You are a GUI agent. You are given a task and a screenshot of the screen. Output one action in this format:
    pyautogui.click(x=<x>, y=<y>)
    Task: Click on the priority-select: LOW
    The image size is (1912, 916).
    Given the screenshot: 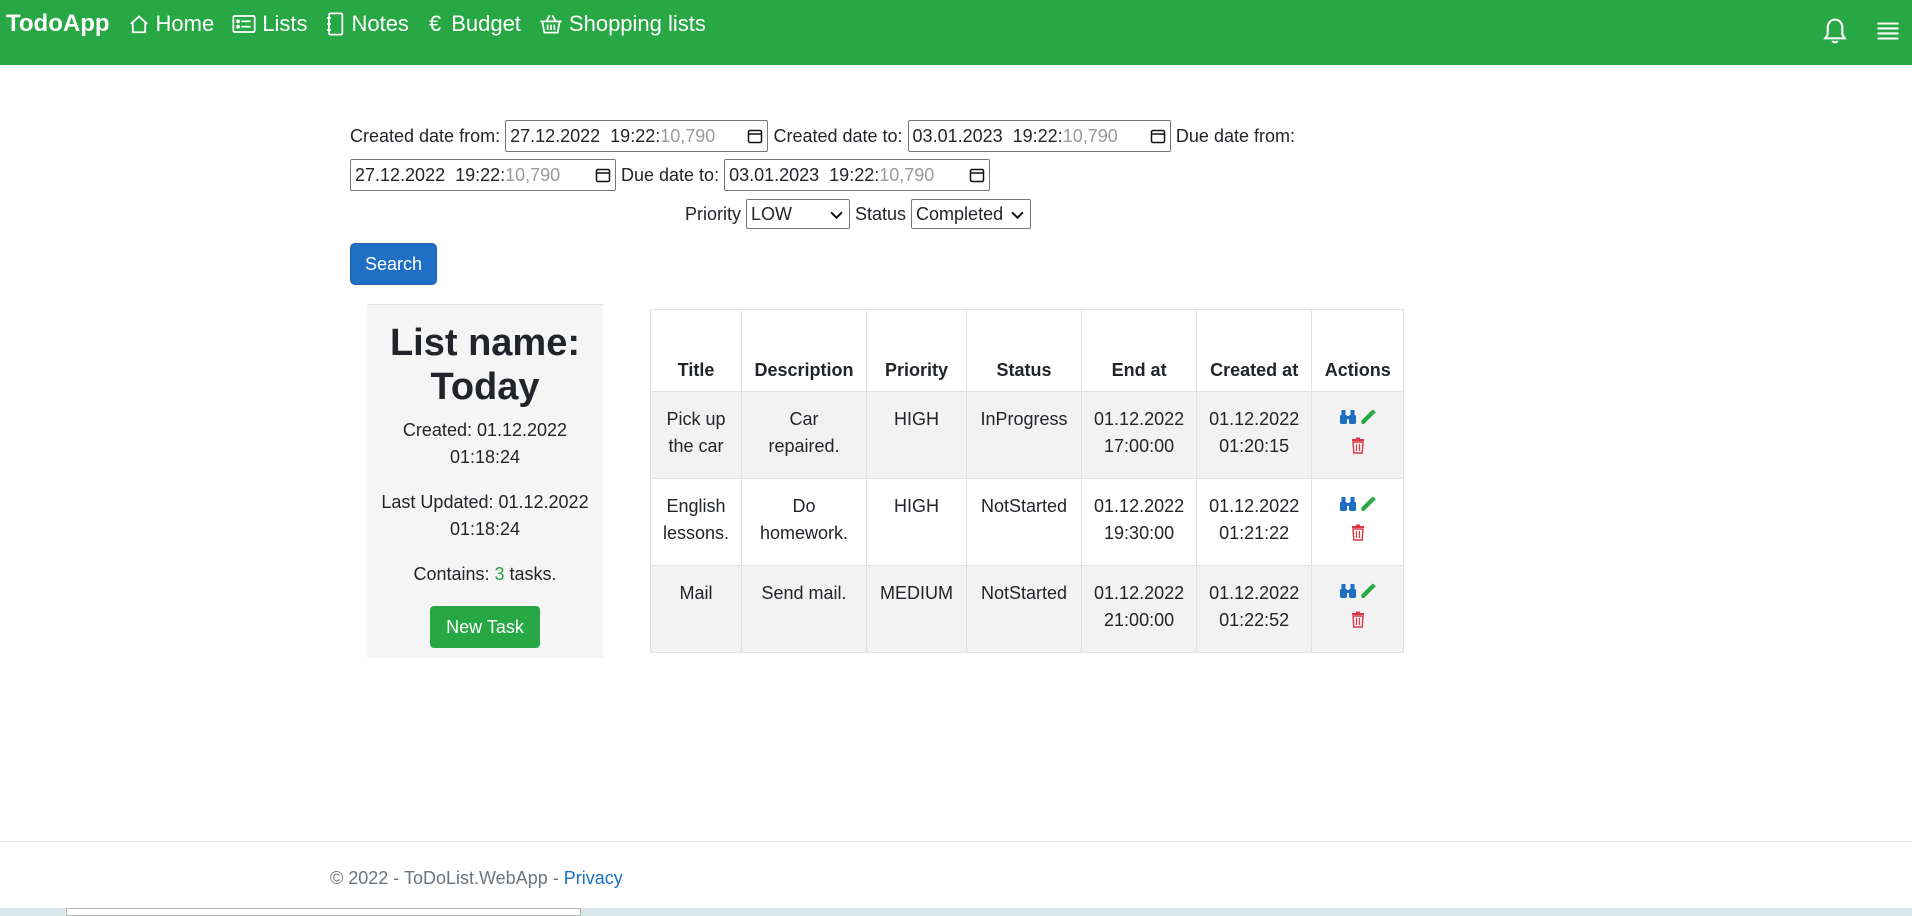 What is the action you would take?
    pyautogui.click(x=798, y=214)
    